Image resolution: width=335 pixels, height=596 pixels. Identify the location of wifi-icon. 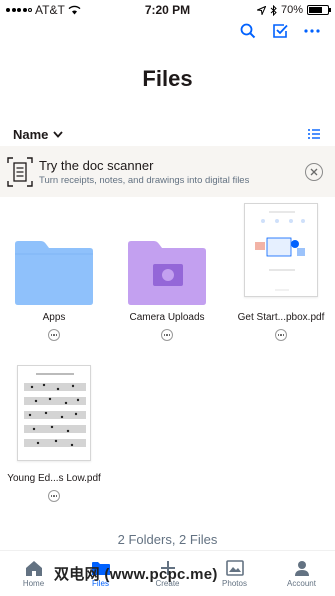
(74, 10).